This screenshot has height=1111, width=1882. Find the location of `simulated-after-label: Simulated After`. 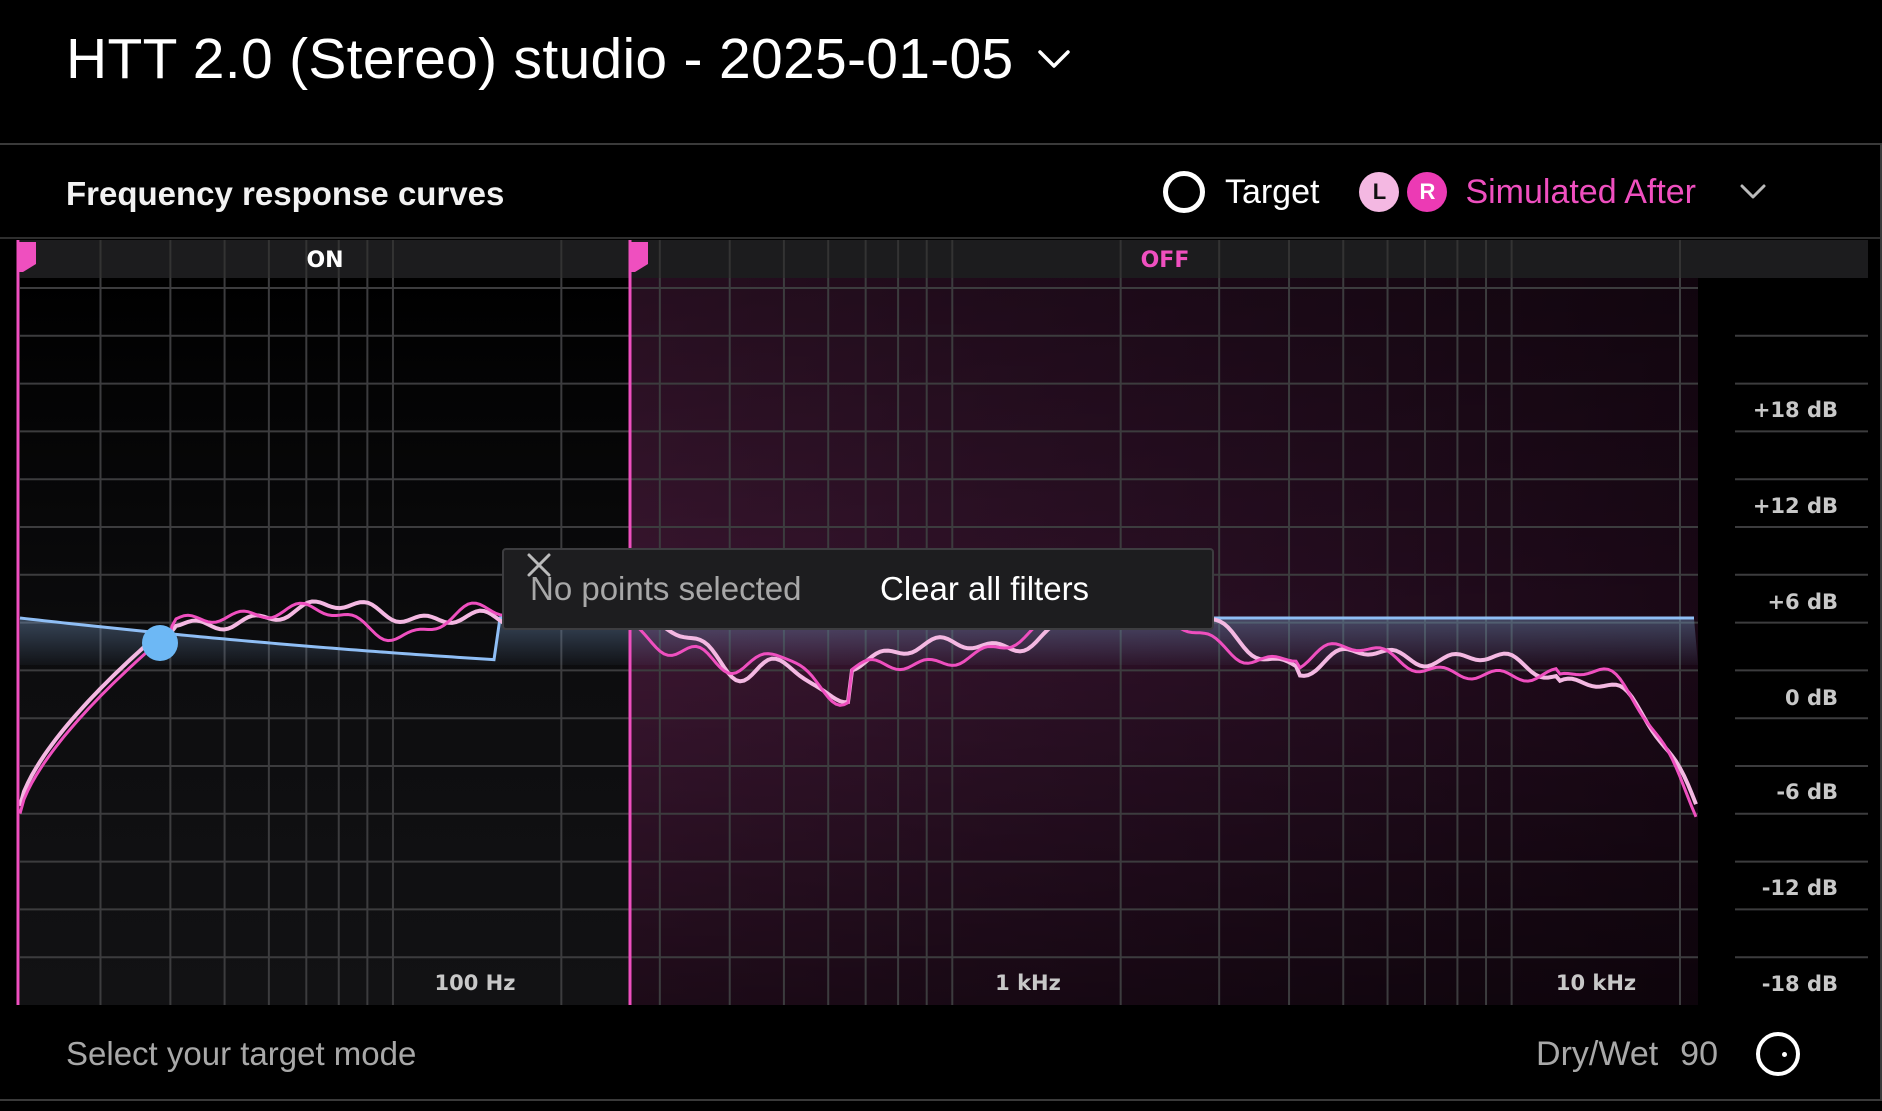

simulated-after-label: Simulated After is located at coordinates (1580, 192).